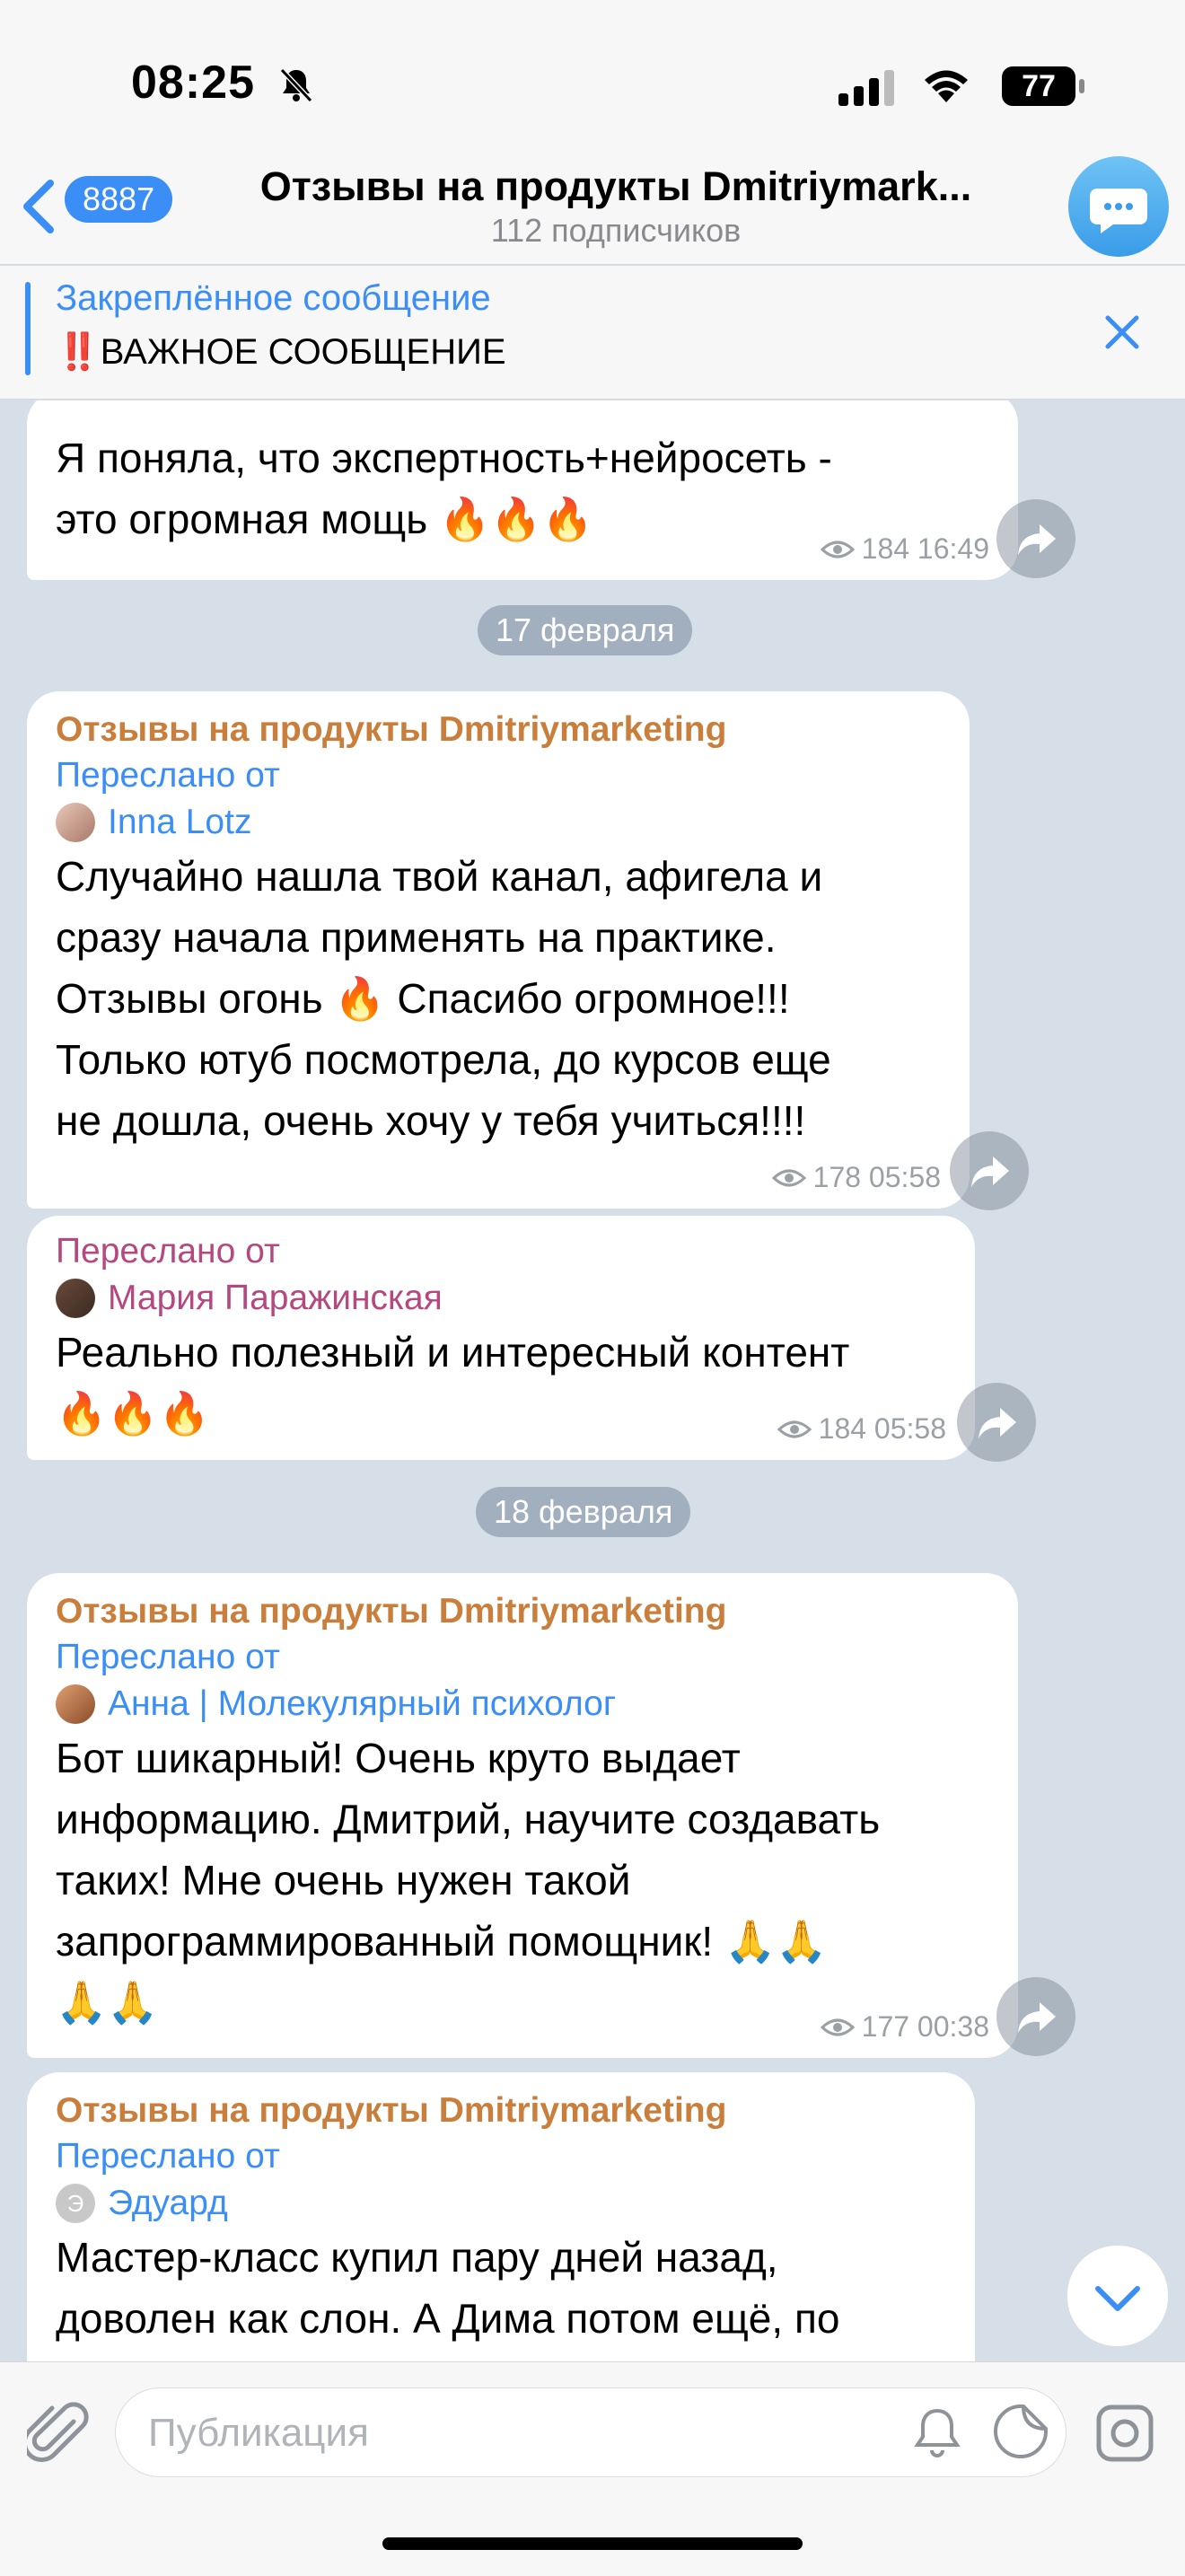 The image size is (1185, 2576). Describe the element at coordinates (119, 199) in the screenshot. I see `back-unread-badge: 8887` at that location.